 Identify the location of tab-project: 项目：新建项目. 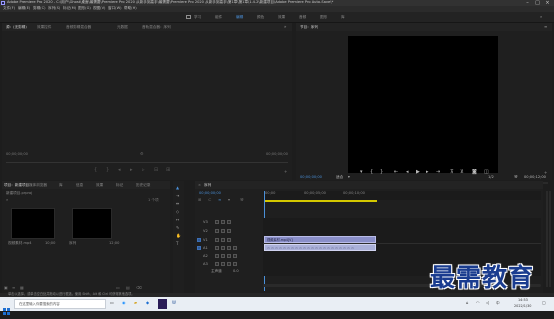
(16, 185).